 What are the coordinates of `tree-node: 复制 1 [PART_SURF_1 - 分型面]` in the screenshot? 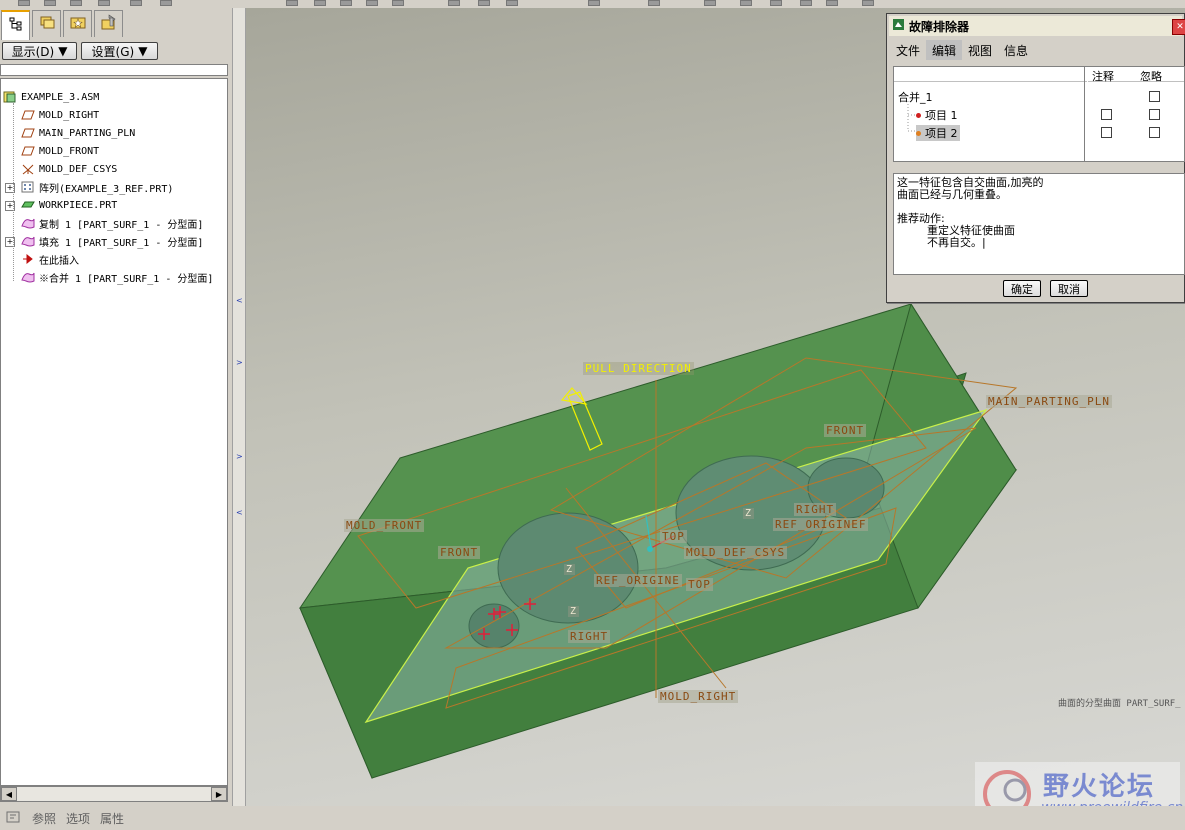 It's located at (112, 223).